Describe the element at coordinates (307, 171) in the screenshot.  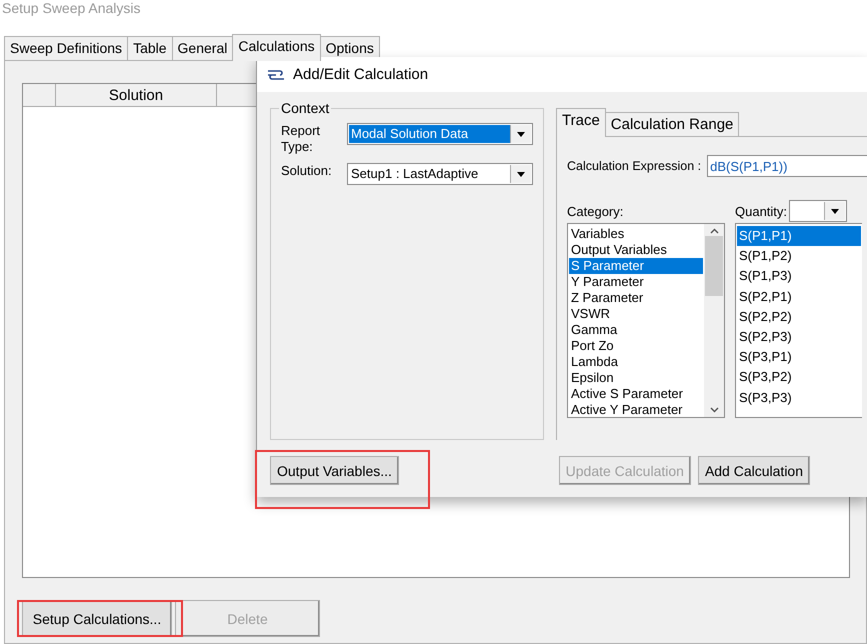
I see `field-label: Solution:` at that location.